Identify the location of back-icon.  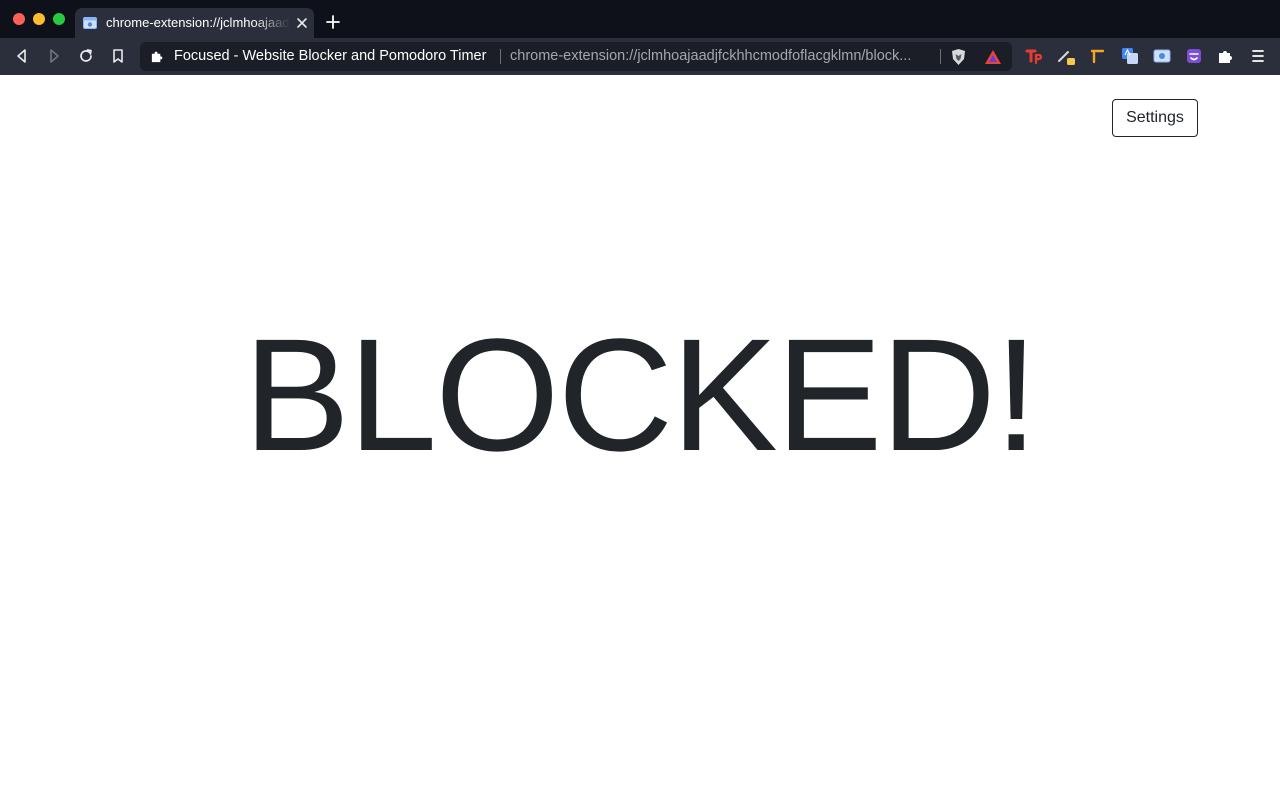
(22, 56).